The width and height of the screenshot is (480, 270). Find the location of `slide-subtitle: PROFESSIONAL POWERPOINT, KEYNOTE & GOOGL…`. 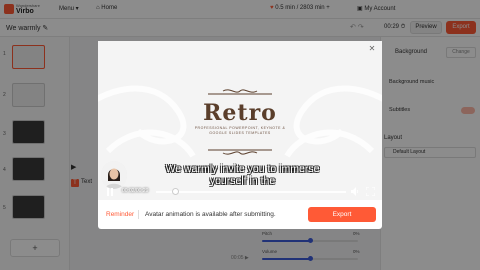

slide-subtitle: PROFESSIONAL POWERPOINT, KEYNOTE & GOOGL… is located at coordinates (240, 131).